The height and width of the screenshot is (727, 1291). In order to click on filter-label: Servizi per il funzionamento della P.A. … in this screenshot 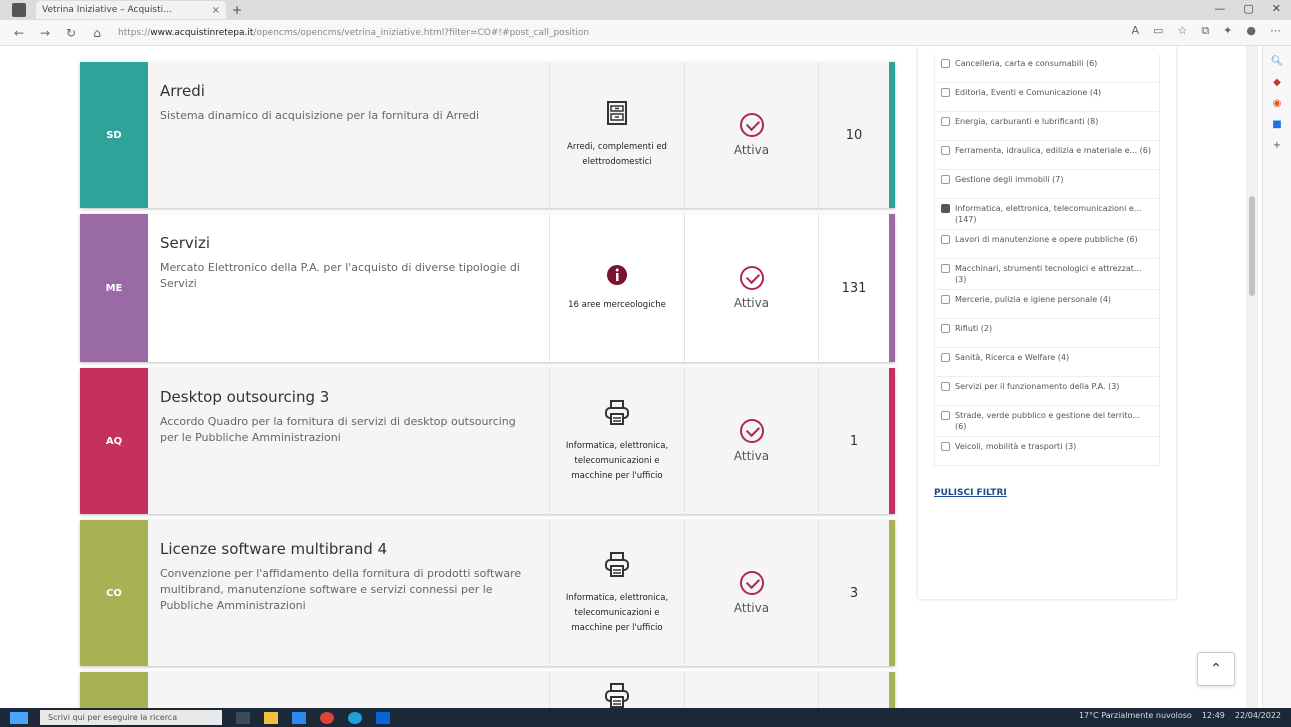, I will do `click(1037, 386)`.